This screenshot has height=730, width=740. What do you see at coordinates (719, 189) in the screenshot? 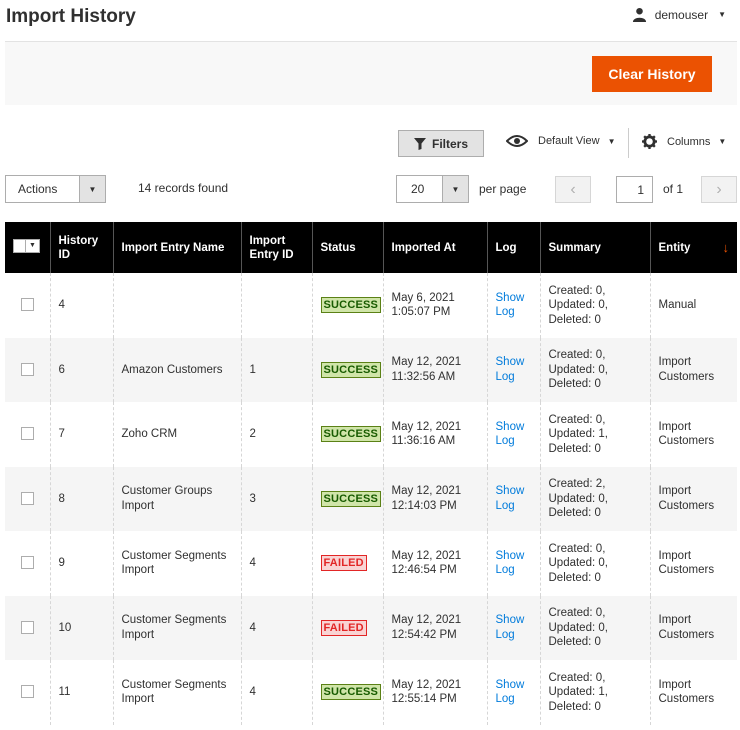
I see `next-page-button: ›` at bounding box center [719, 189].